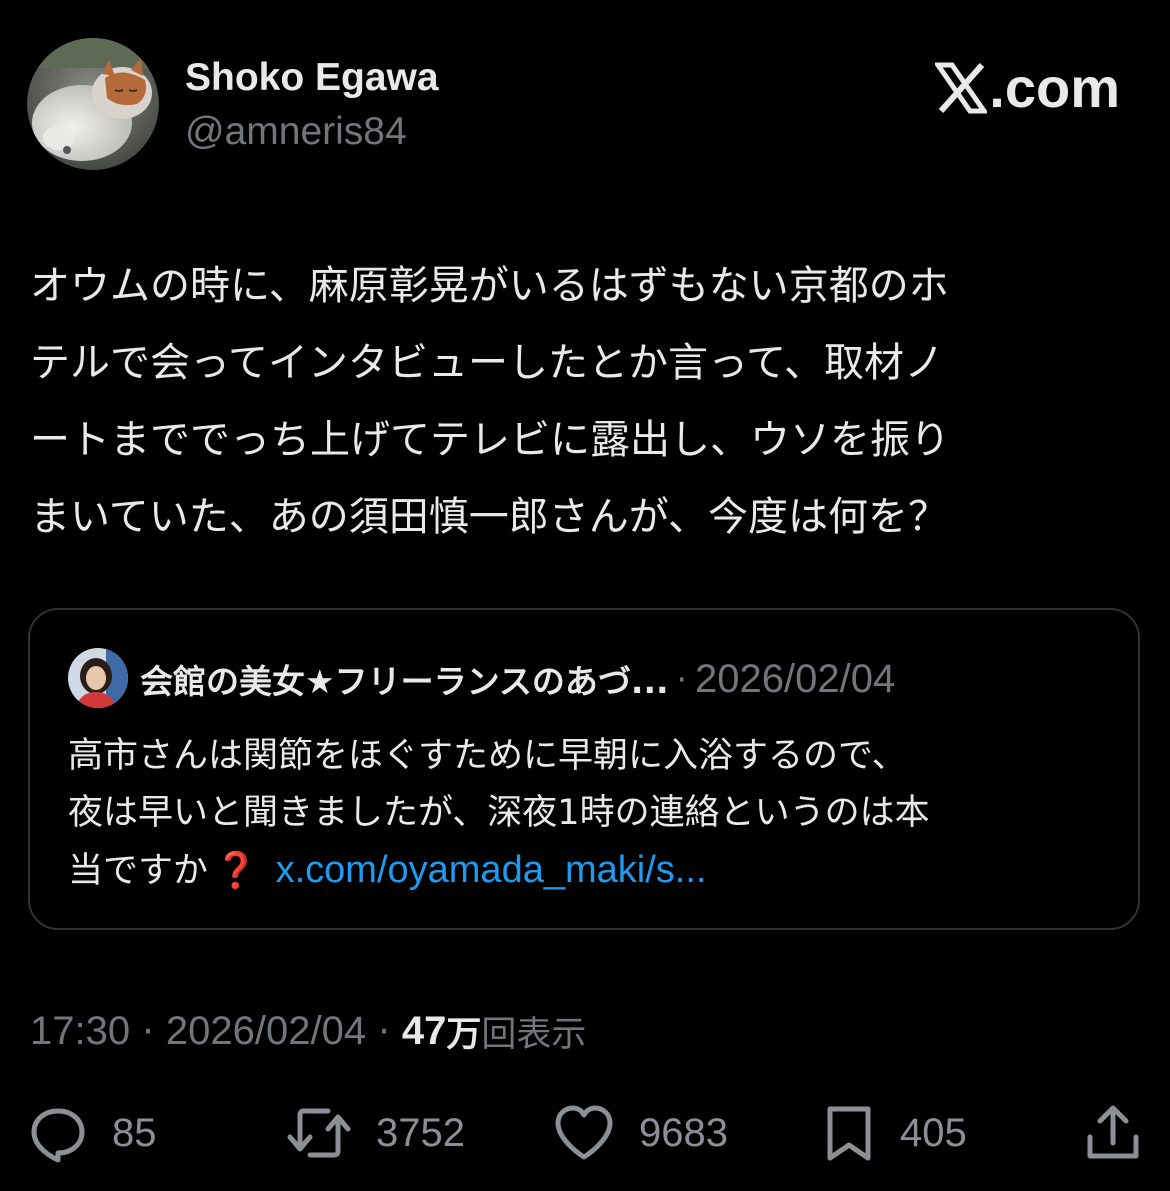 The image size is (1170, 1191). I want to click on heart-icon, so click(584, 1132).